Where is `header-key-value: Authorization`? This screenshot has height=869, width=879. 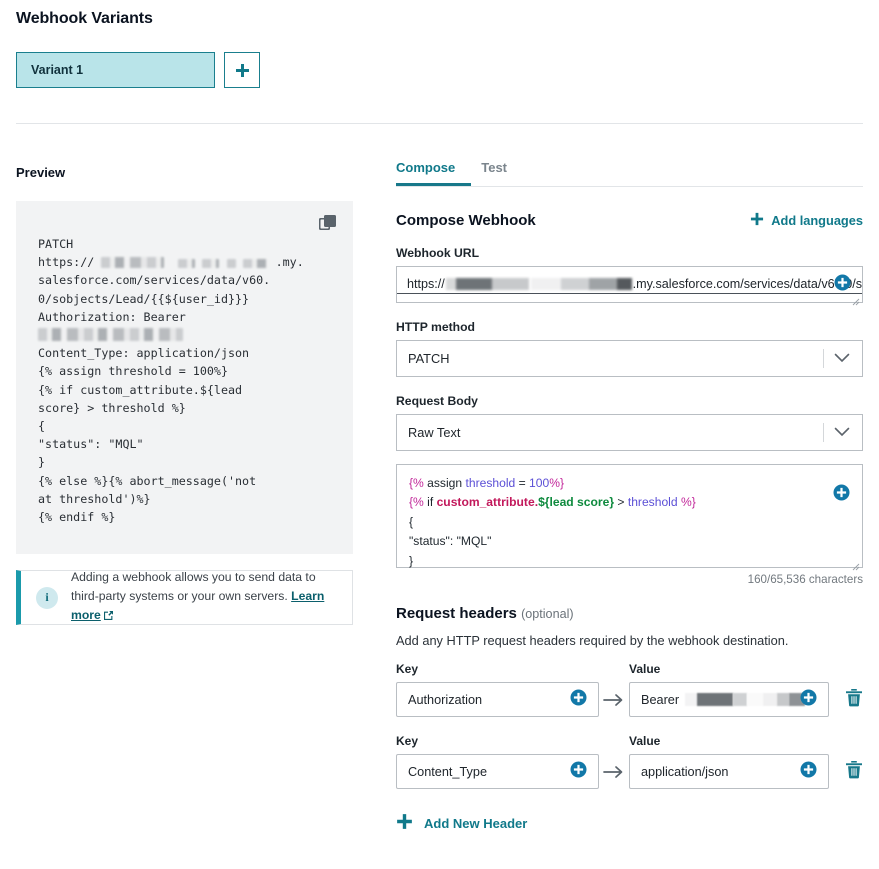
header-key-value: Authorization is located at coordinates (445, 699).